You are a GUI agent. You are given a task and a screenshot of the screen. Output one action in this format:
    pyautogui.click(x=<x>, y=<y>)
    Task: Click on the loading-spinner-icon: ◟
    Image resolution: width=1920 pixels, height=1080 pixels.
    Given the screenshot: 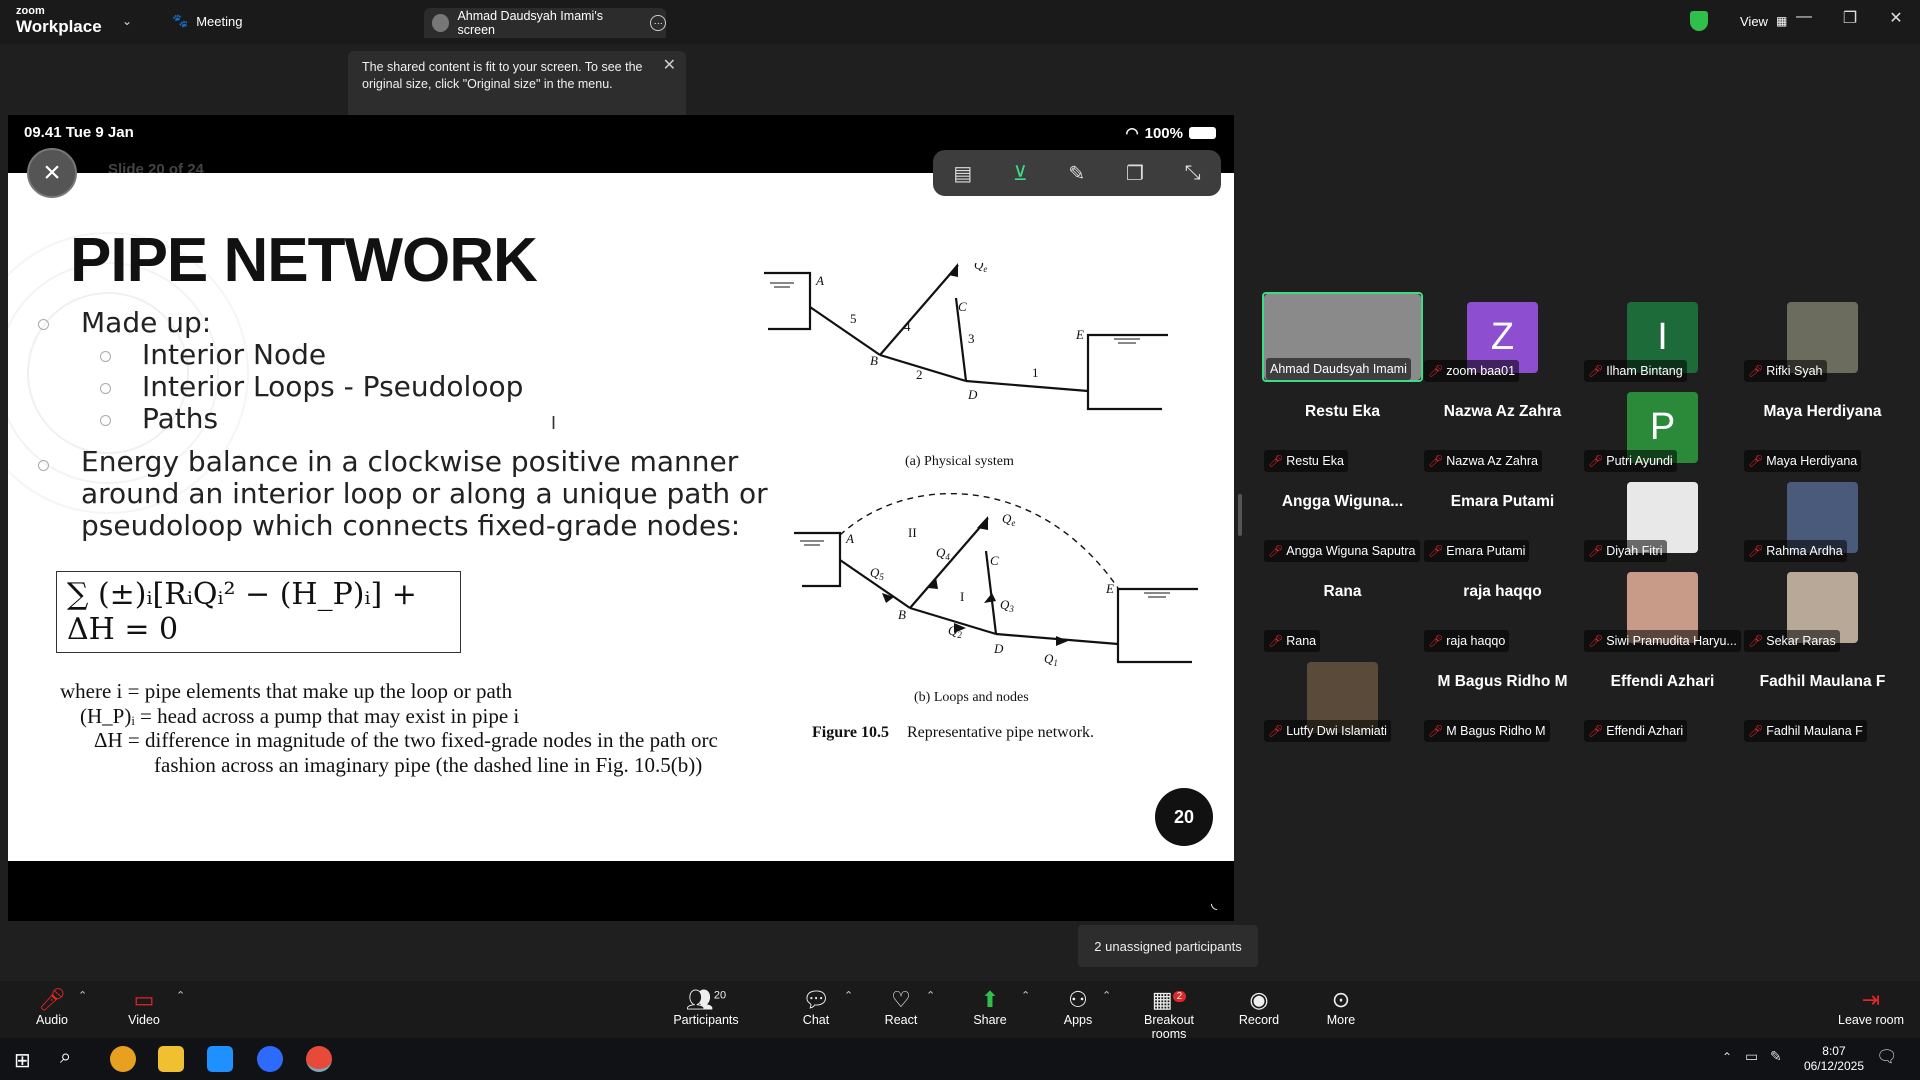 What is the action you would take?
    pyautogui.click(x=1214, y=903)
    